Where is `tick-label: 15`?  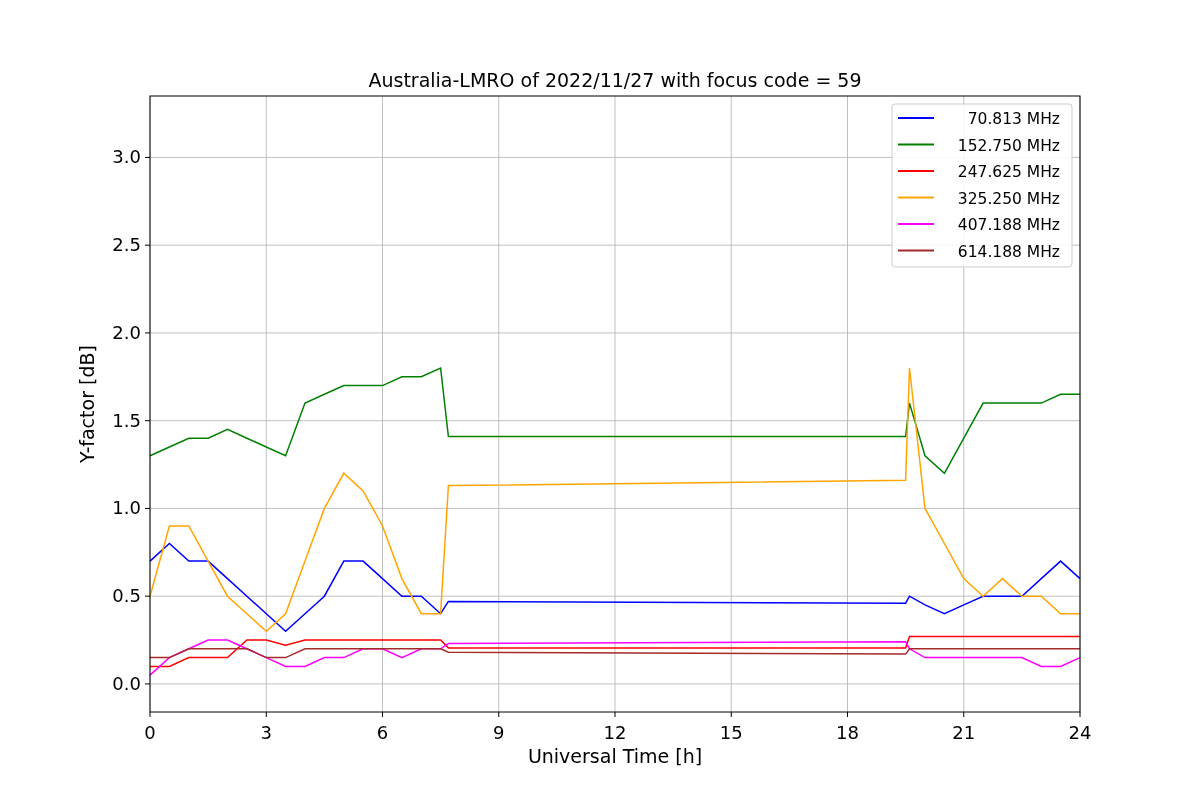 tick-label: 15 is located at coordinates (731, 732).